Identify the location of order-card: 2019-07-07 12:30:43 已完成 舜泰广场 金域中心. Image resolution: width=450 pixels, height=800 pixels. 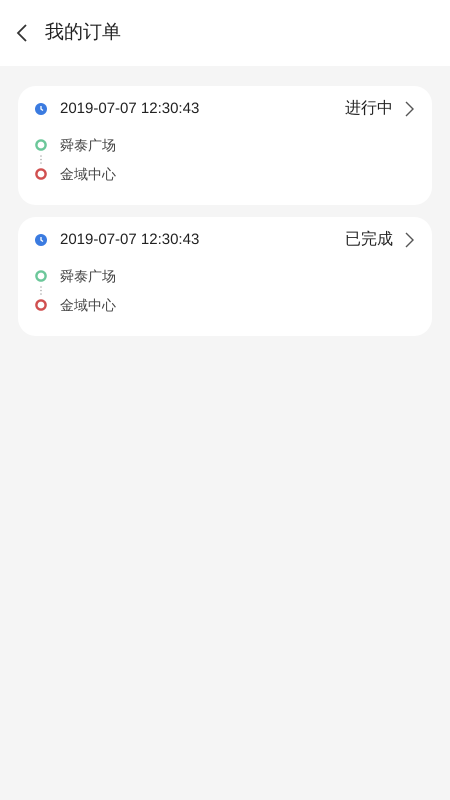
(225, 276).